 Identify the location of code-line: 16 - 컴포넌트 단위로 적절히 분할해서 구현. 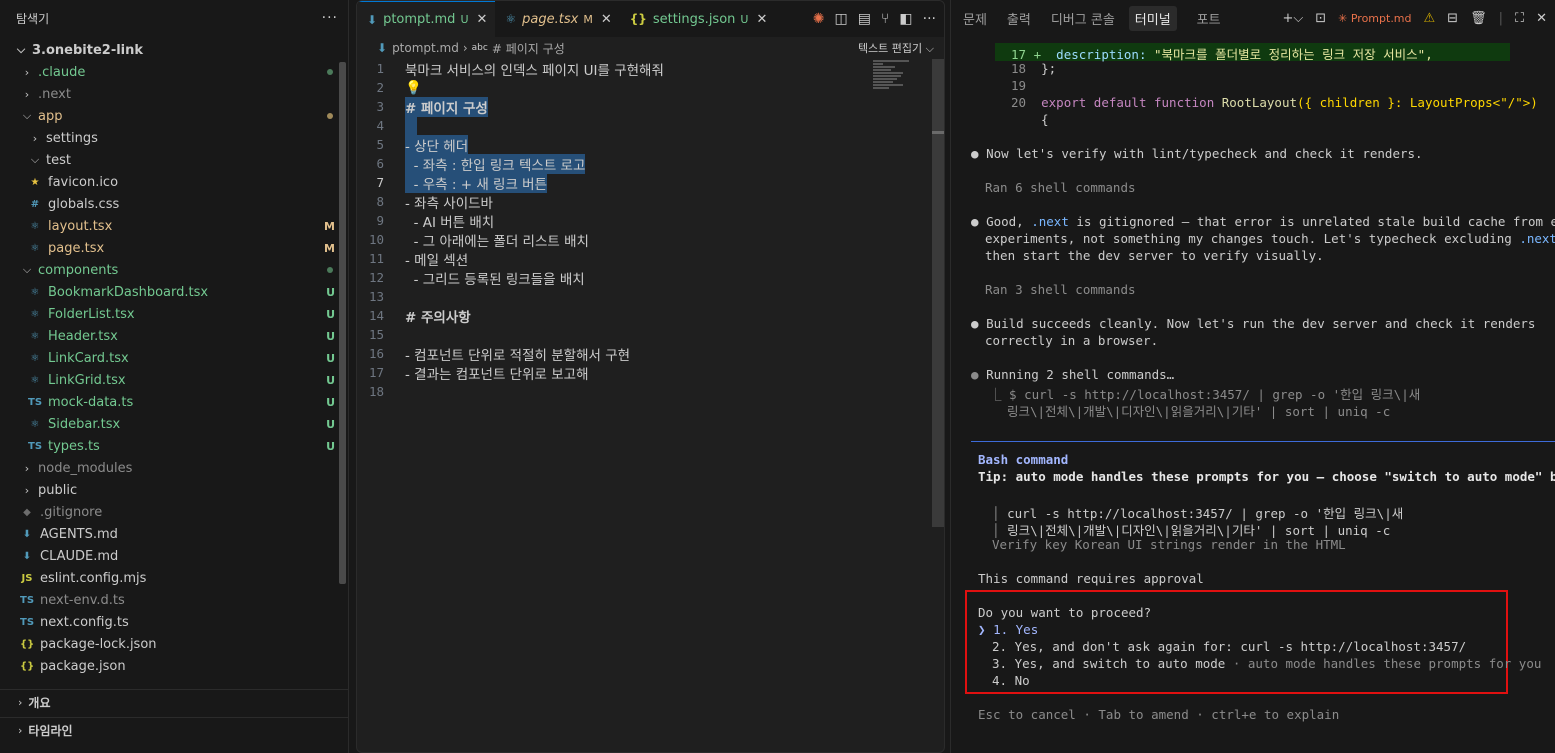
(617, 354).